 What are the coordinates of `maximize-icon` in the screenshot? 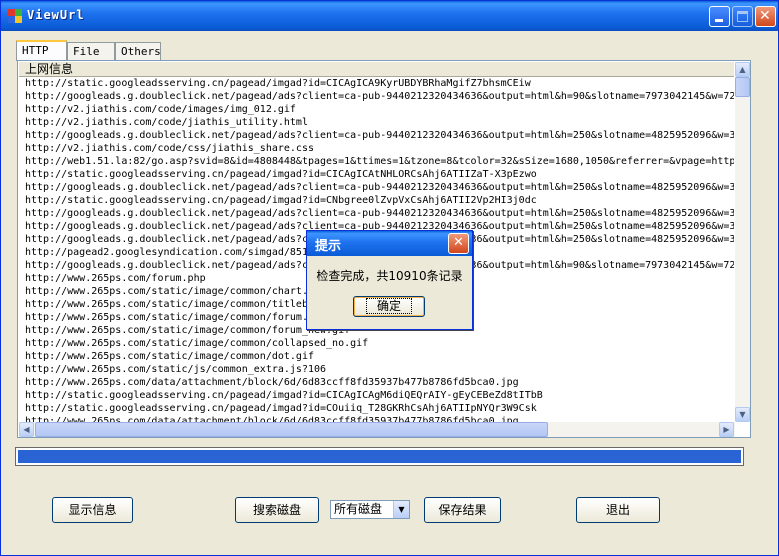 It's located at (742, 16).